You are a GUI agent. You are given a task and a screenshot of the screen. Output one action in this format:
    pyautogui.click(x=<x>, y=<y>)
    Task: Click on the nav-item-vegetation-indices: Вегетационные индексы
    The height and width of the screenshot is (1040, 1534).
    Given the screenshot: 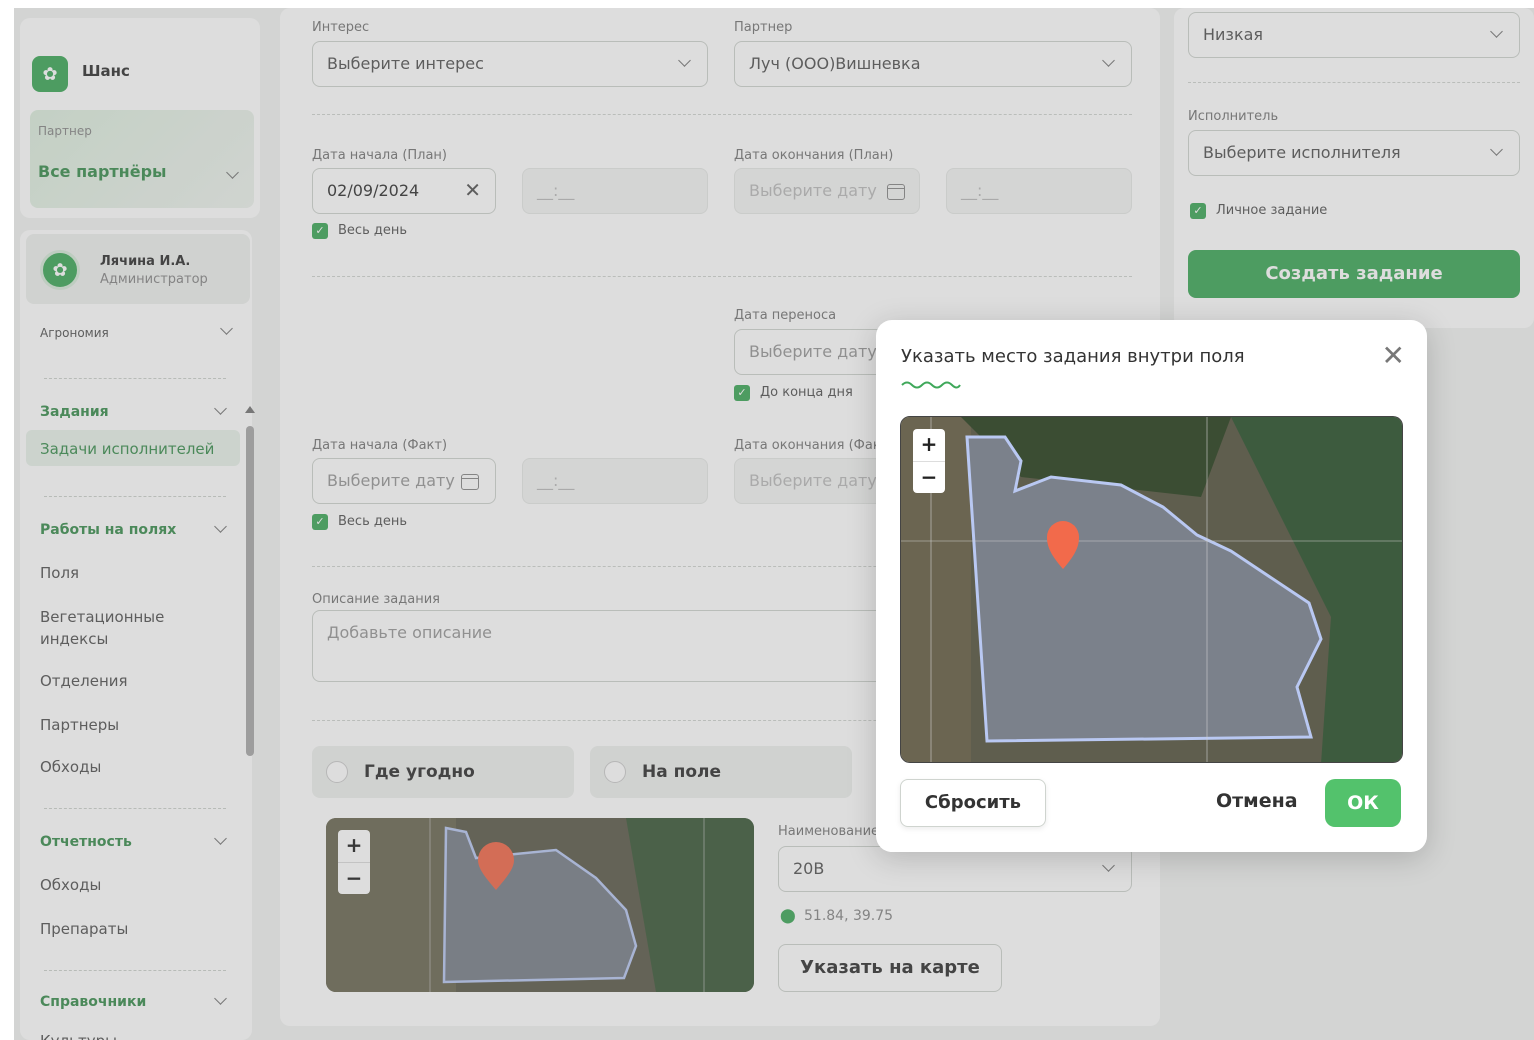 What is the action you would take?
    pyautogui.click(x=115, y=628)
    